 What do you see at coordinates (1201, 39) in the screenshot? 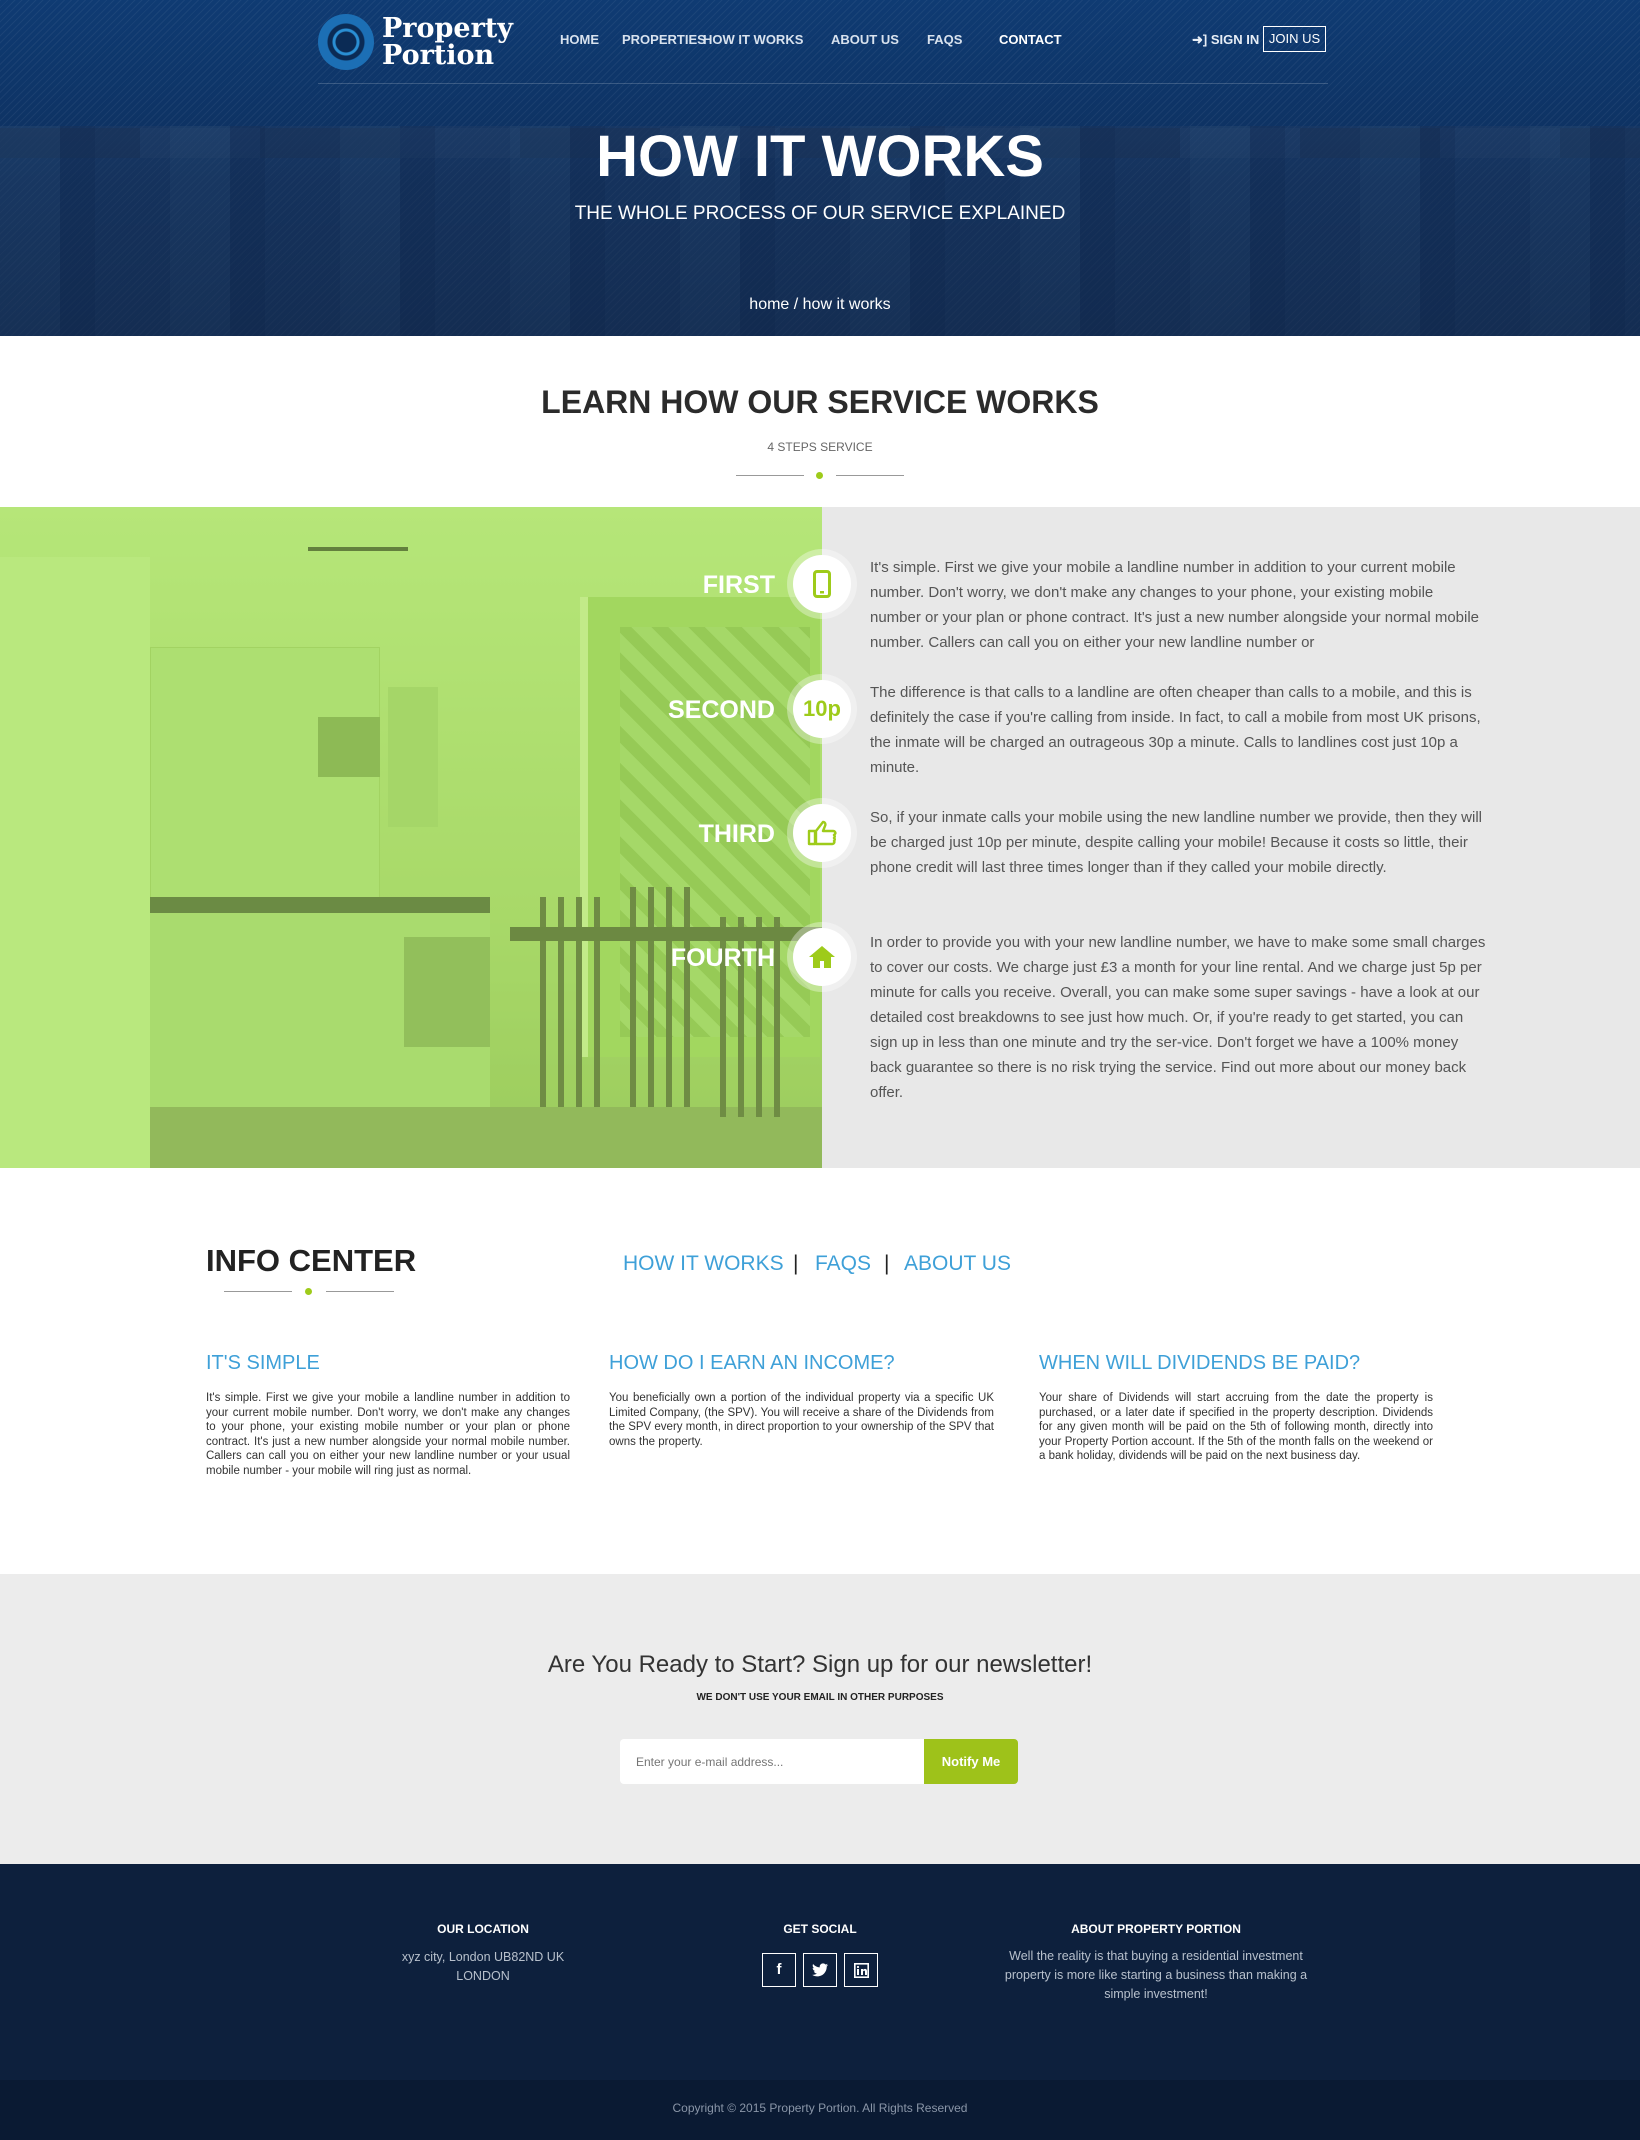
I see `sign-in-icon: ➜]` at bounding box center [1201, 39].